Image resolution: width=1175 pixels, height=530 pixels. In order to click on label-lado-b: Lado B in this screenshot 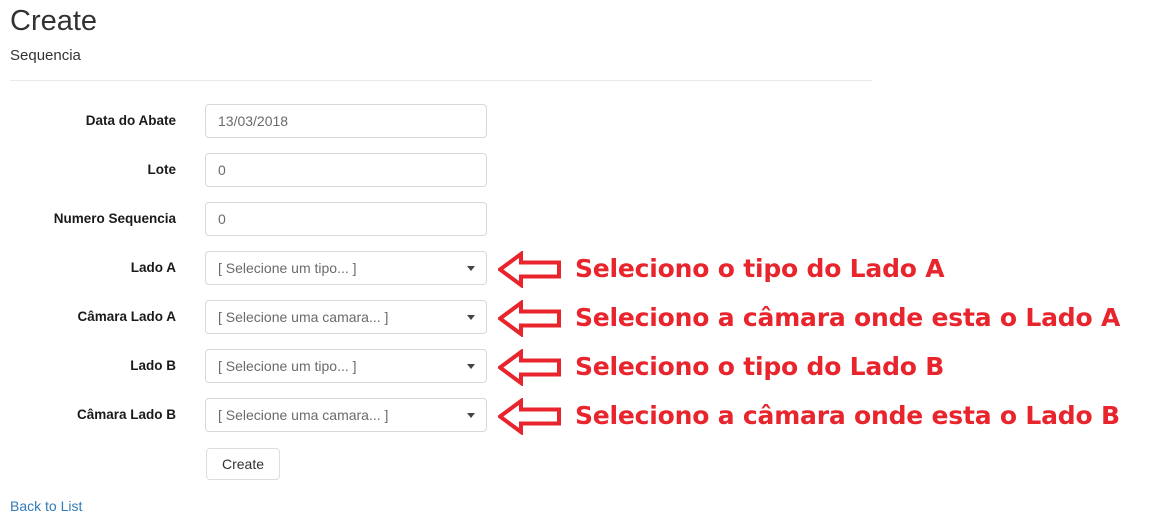, I will do `click(153, 365)`.